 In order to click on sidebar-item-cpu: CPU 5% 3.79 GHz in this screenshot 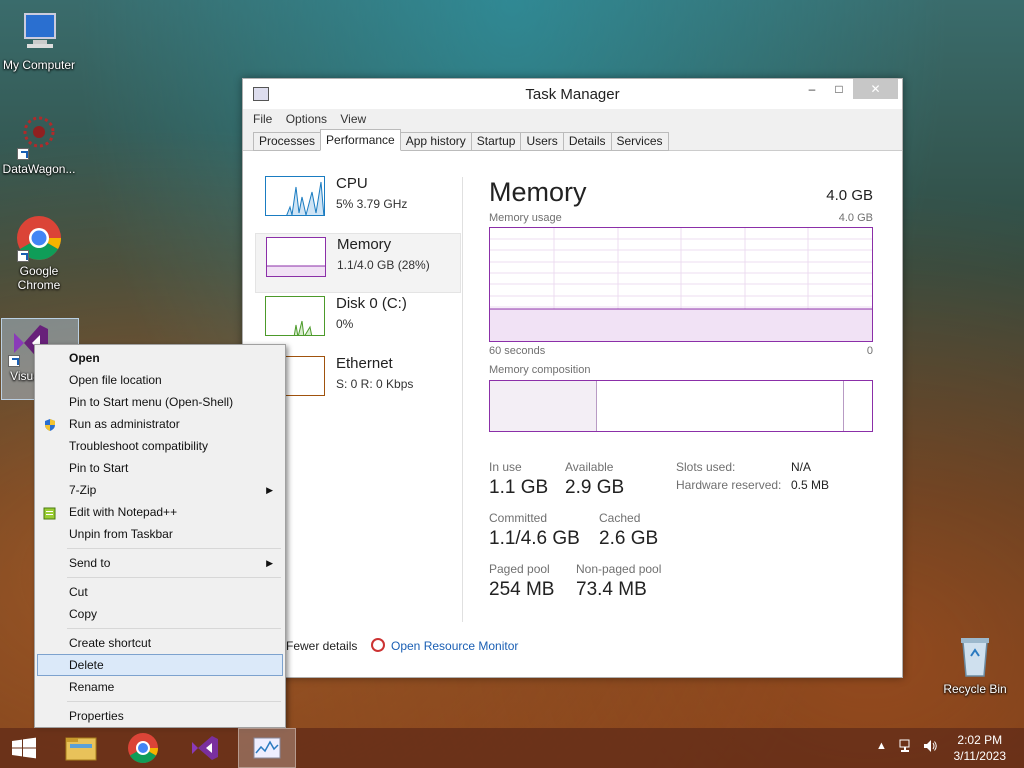, I will do `click(358, 203)`.